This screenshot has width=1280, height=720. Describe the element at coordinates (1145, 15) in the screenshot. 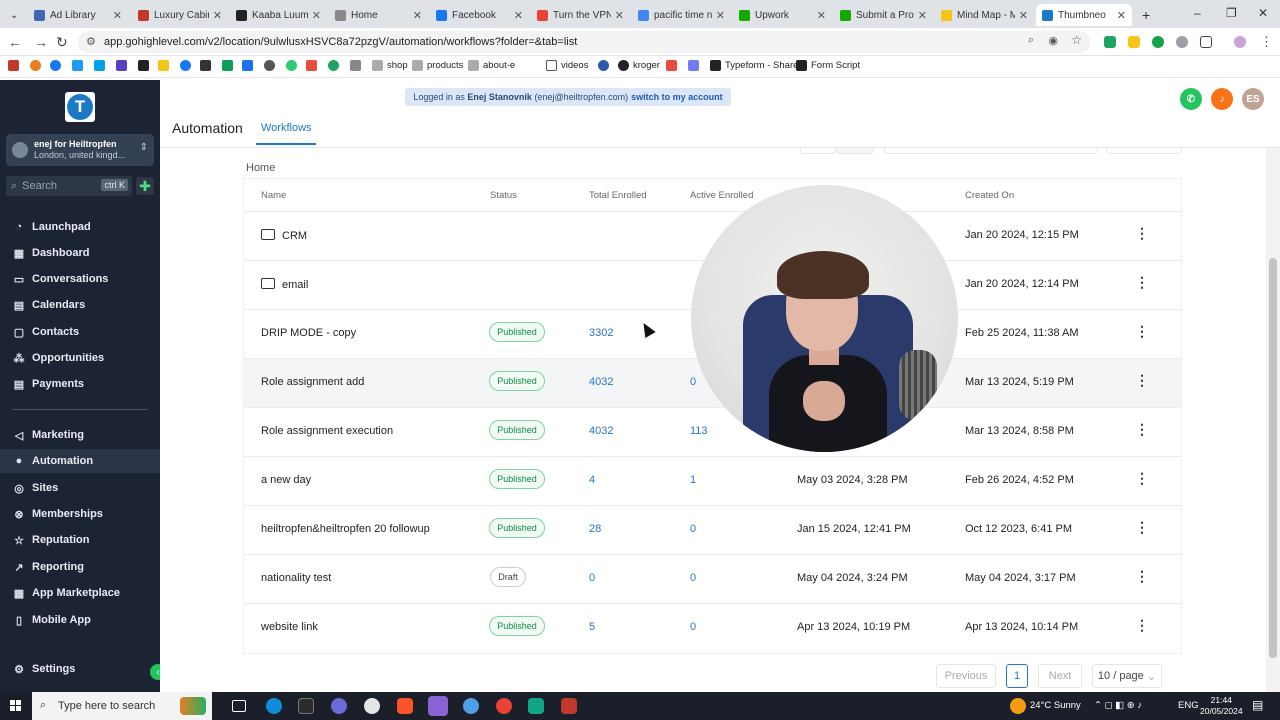

I see `new-tab-button: +` at that location.